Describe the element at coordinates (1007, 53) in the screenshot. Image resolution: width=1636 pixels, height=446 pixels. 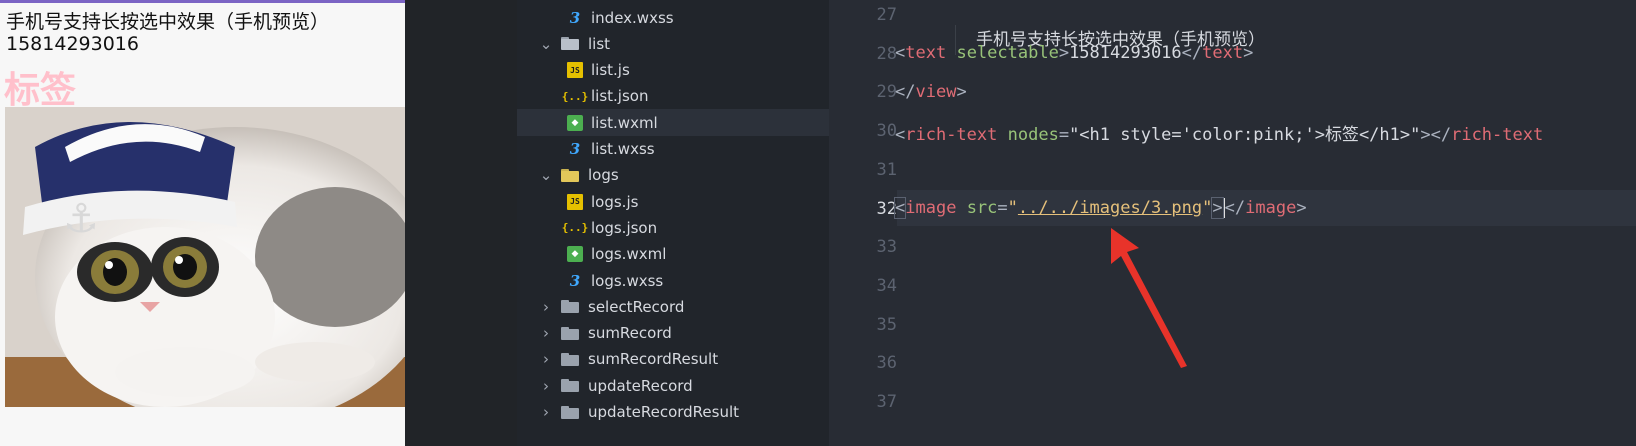
I see `code-attr: selectable` at that location.